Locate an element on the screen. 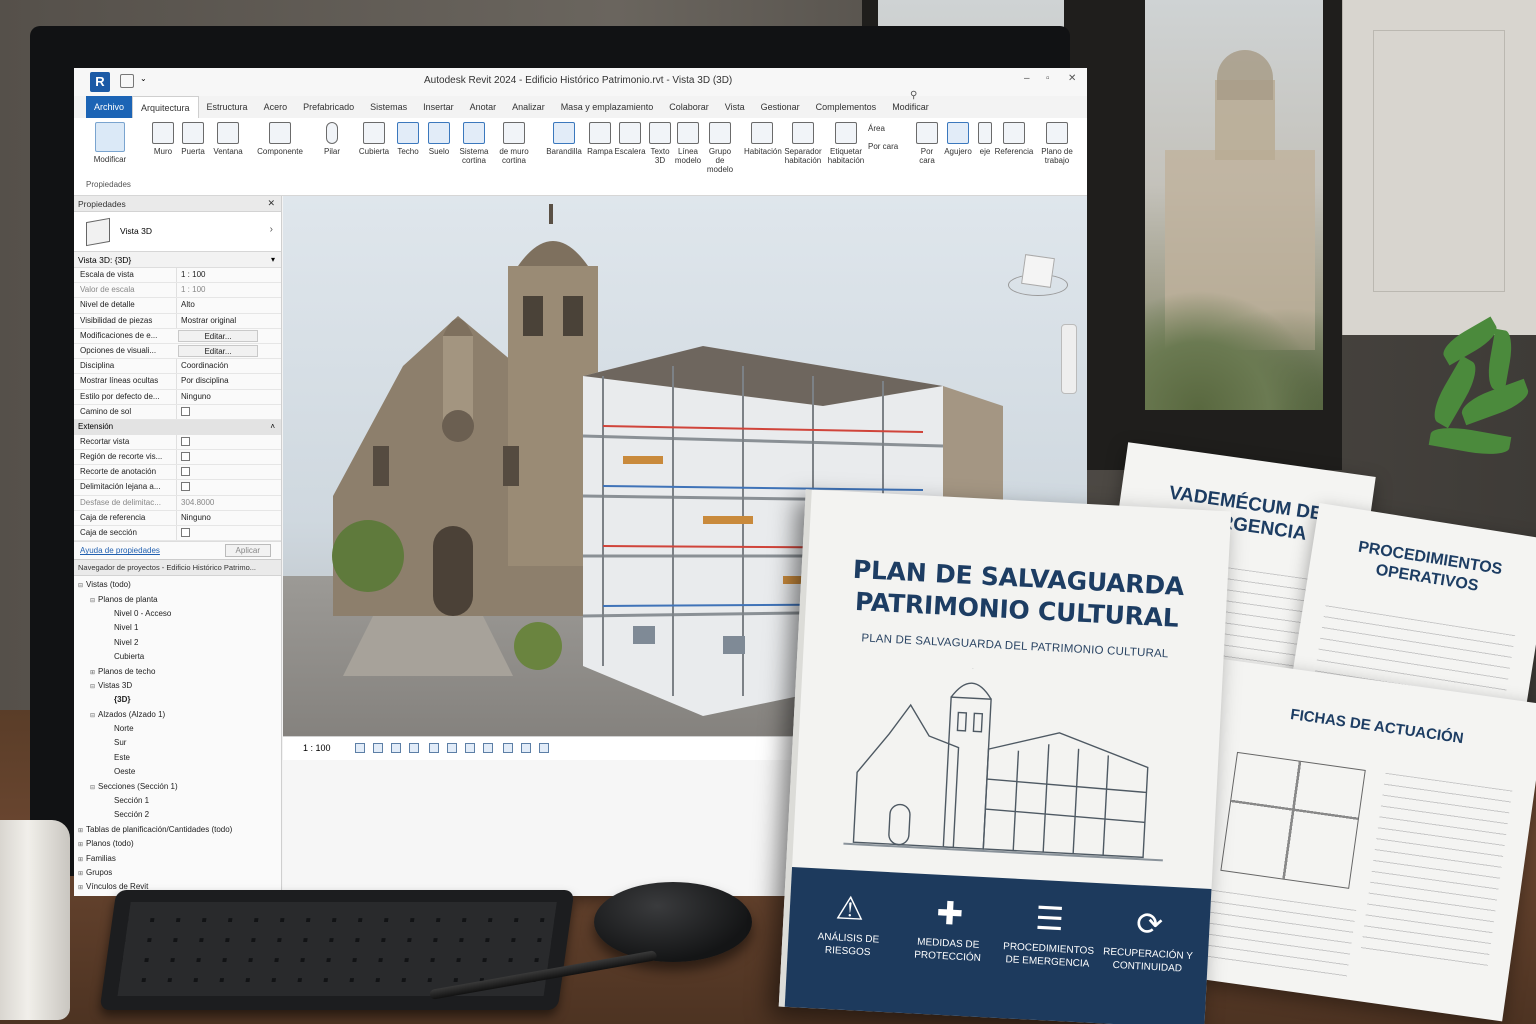  modificar-button: Modificar is located at coordinates (110, 143).